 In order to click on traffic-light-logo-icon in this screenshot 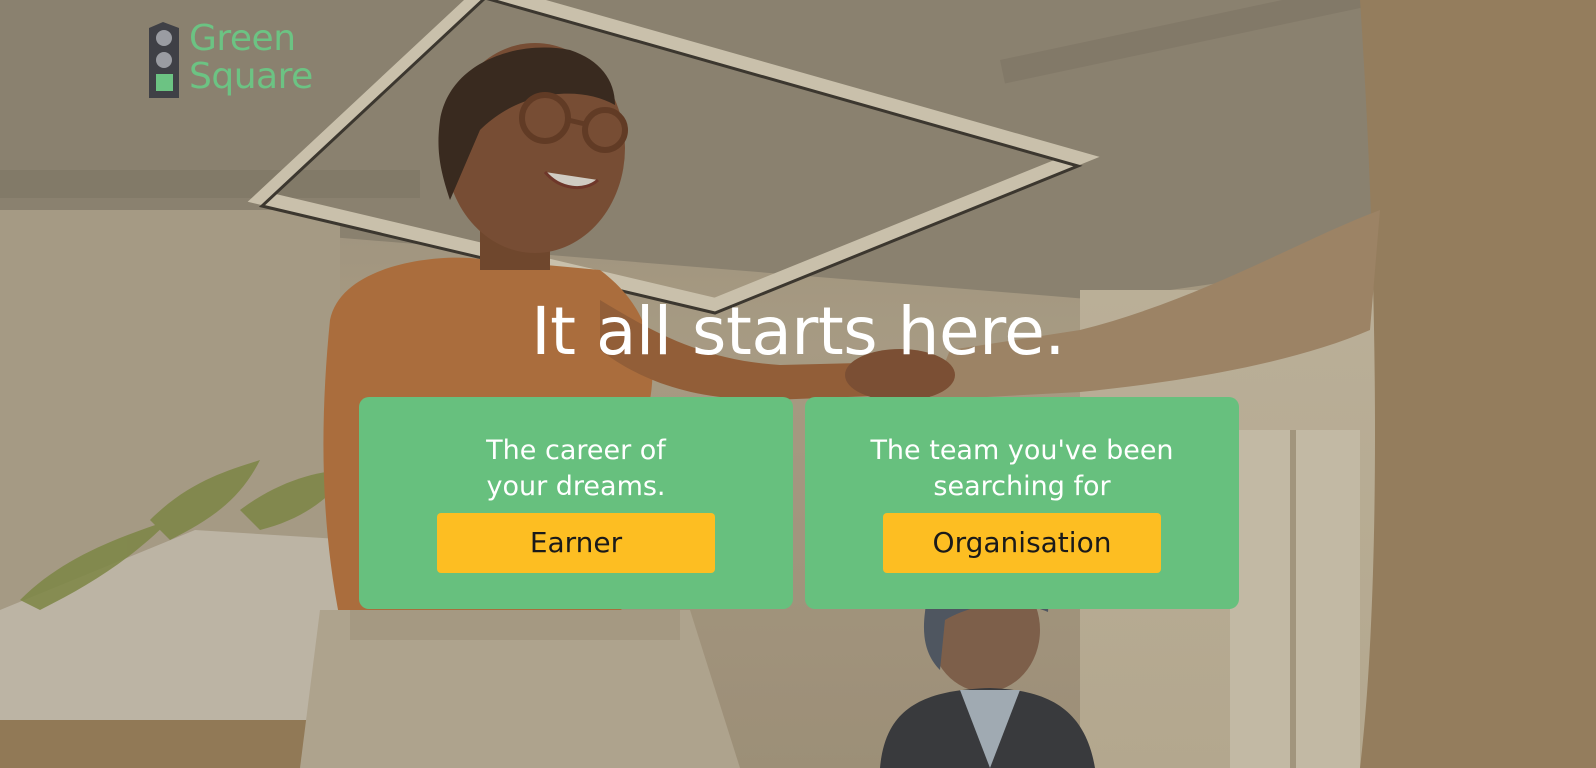, I will do `click(164, 60)`.